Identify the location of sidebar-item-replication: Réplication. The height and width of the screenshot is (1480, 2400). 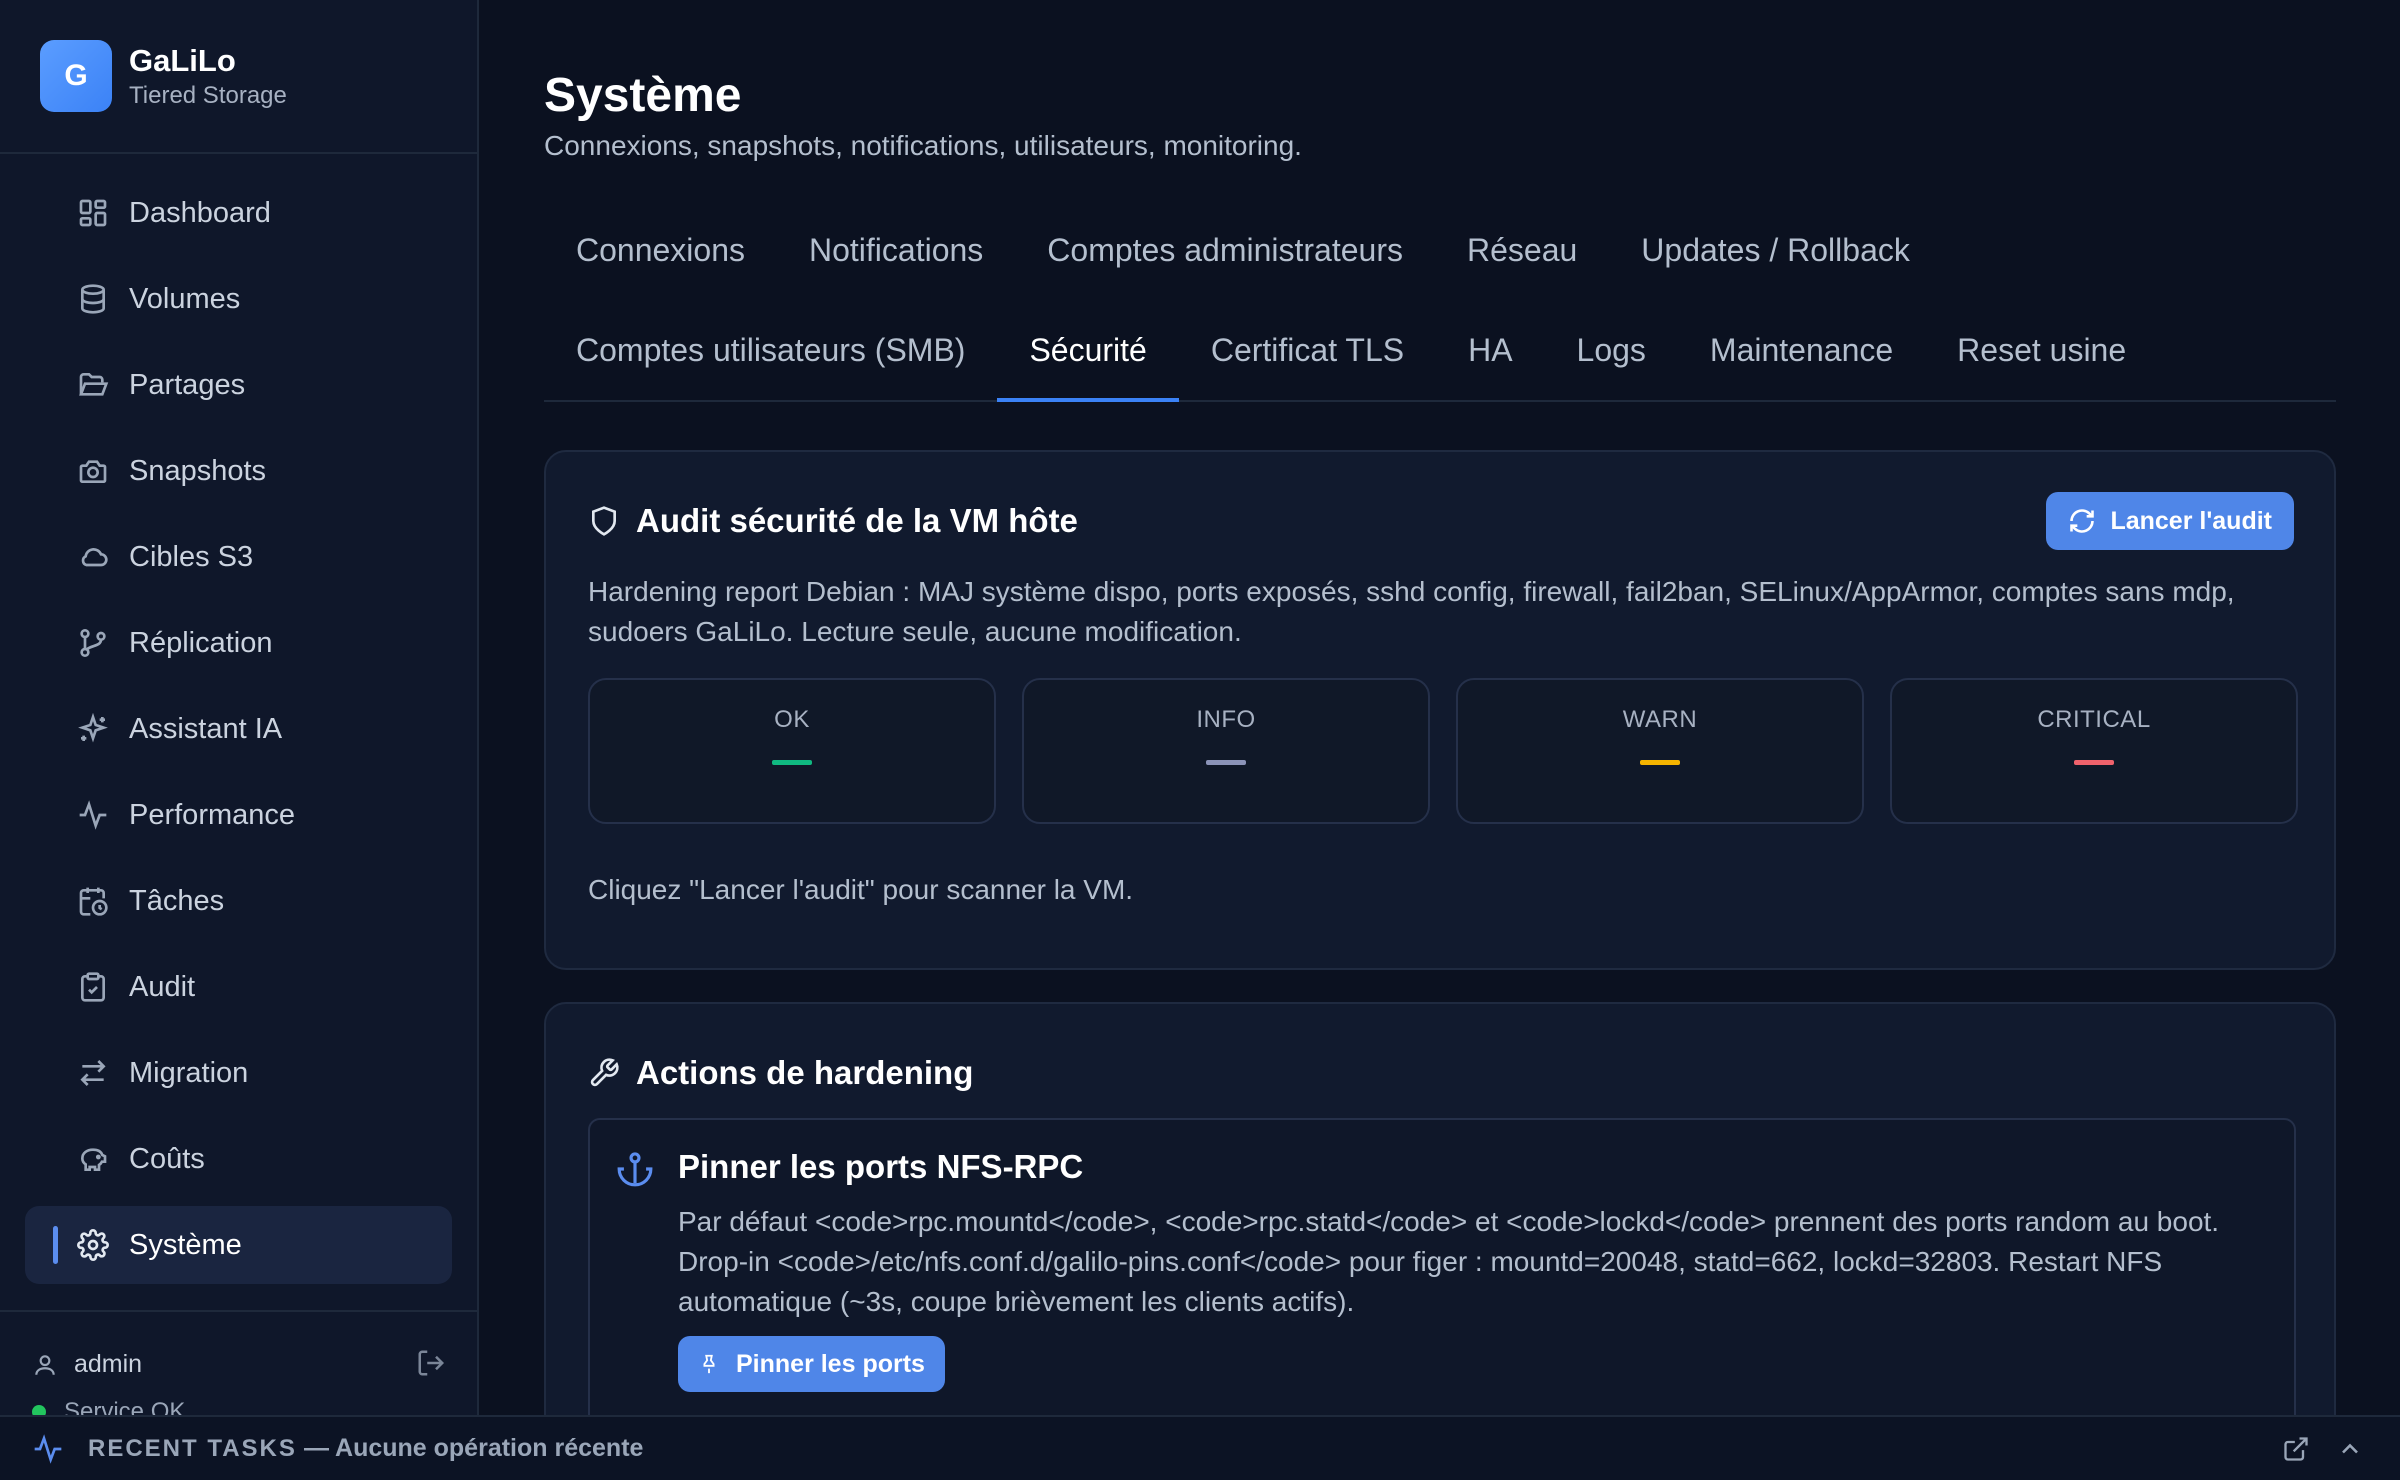
(238, 643).